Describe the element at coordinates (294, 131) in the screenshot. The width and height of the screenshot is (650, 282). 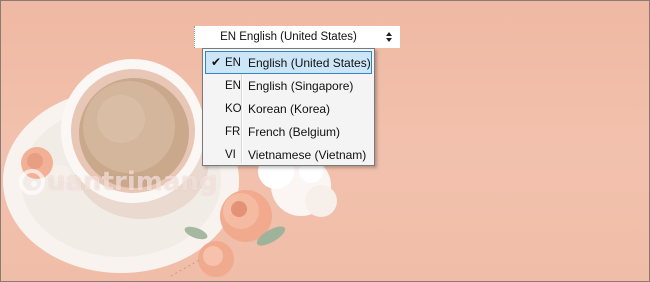
I see `menu-item-label: French (Belgium)` at that location.